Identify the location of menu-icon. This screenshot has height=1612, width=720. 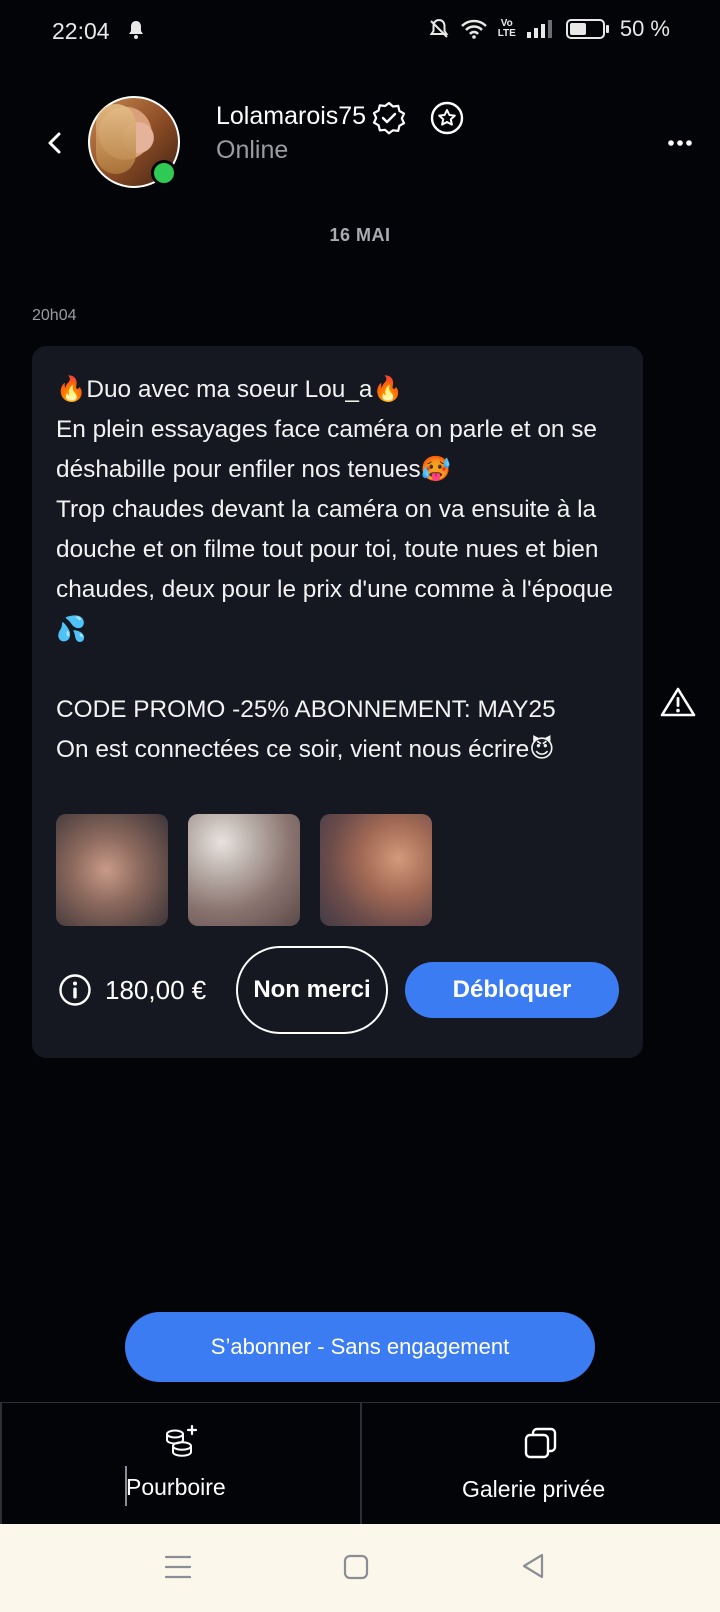
(178, 1567).